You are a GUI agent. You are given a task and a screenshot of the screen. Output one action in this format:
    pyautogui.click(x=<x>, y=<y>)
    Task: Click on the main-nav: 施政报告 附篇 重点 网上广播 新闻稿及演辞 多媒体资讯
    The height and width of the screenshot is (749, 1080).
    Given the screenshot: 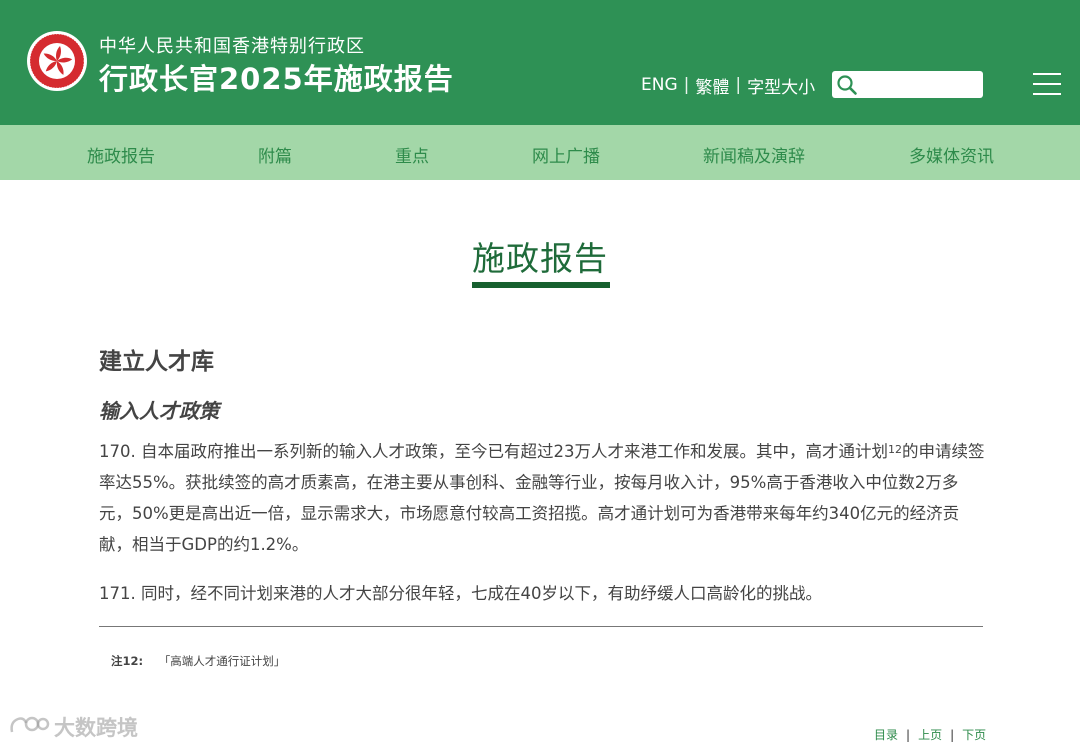 What is the action you would take?
    pyautogui.click(x=540, y=152)
    